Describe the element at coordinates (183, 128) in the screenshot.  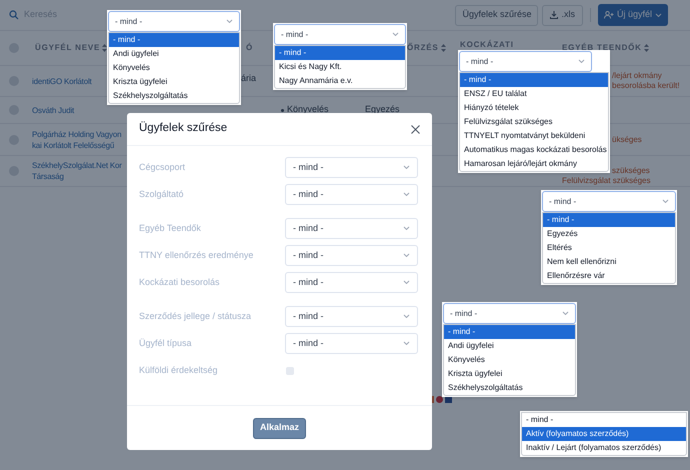
I see `dialog-title: Ügyfelek szűrése` at that location.